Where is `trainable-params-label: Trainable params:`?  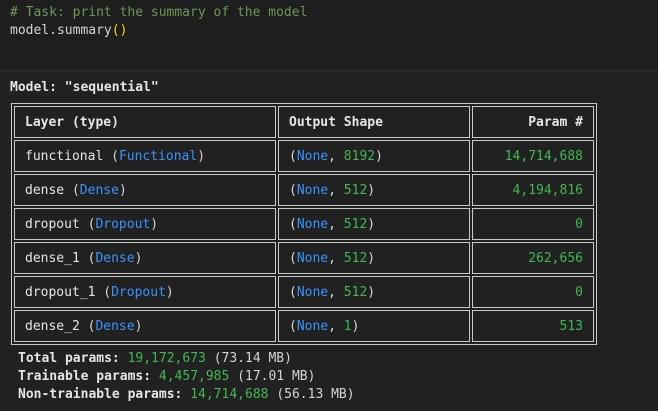
trainable-params-label: Trainable params: is located at coordinates (85, 376).